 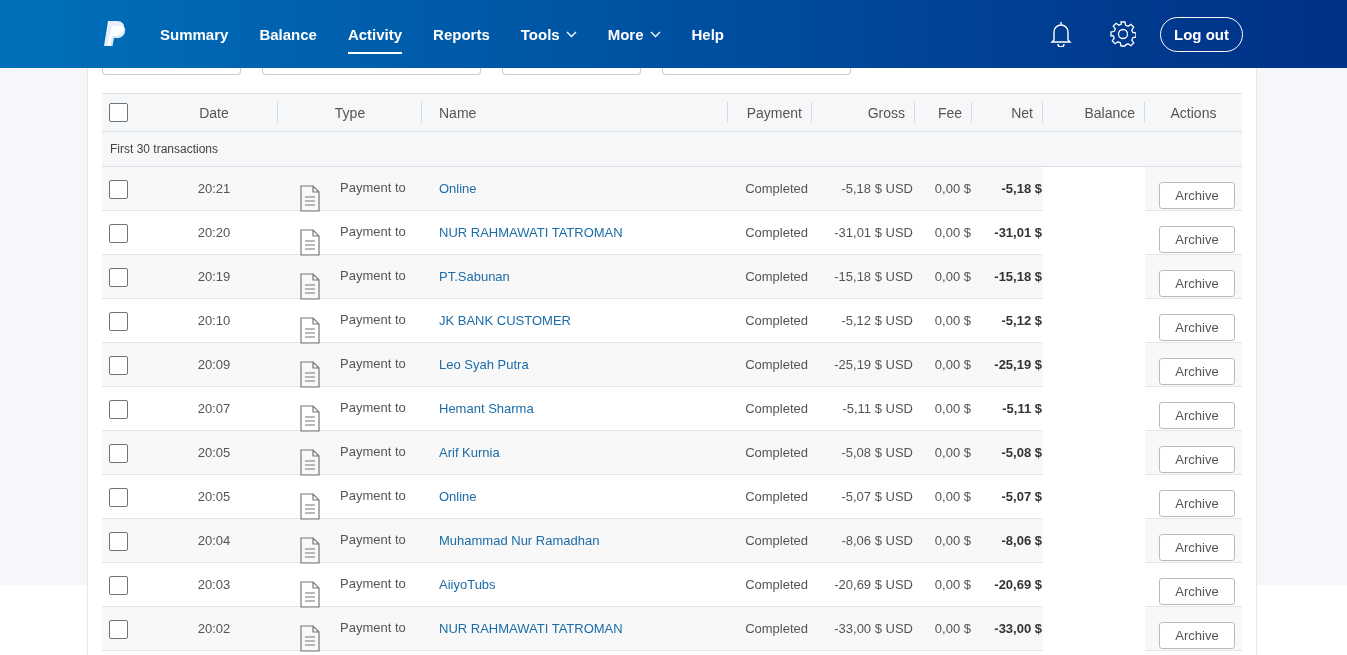 I want to click on table-cell: 20:10, so click(x=214, y=320).